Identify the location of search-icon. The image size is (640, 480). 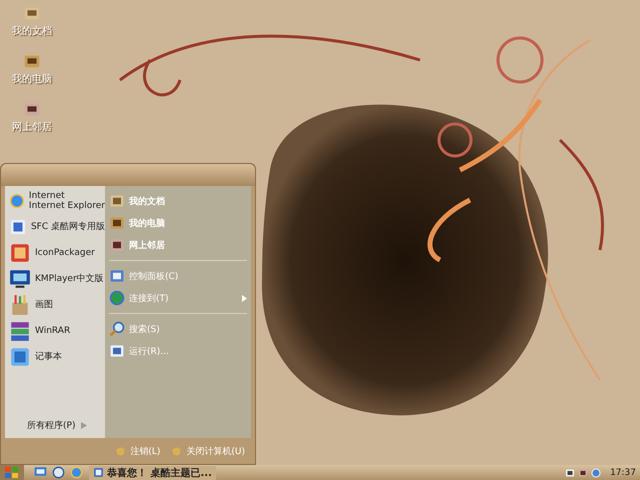
(117, 329).